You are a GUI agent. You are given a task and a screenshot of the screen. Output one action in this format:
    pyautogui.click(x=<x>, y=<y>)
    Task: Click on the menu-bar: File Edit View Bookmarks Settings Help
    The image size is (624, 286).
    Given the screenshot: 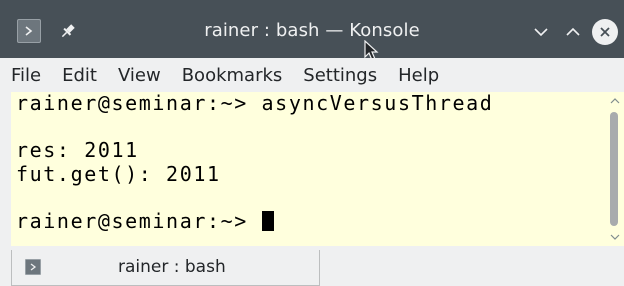 What is the action you would take?
    pyautogui.click(x=312, y=75)
    